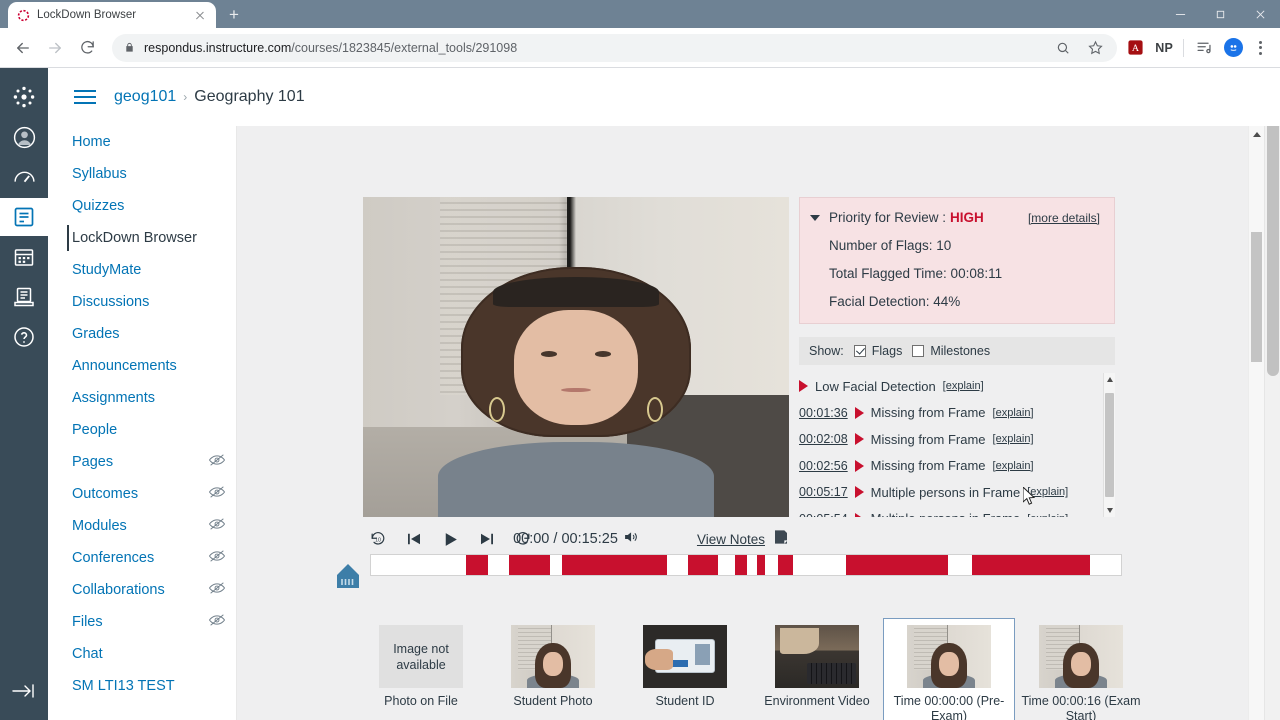 Image resolution: width=1280 pixels, height=720 pixels. What do you see at coordinates (817, 669) in the screenshot?
I see `thumbnail-item: Environment Video` at bounding box center [817, 669].